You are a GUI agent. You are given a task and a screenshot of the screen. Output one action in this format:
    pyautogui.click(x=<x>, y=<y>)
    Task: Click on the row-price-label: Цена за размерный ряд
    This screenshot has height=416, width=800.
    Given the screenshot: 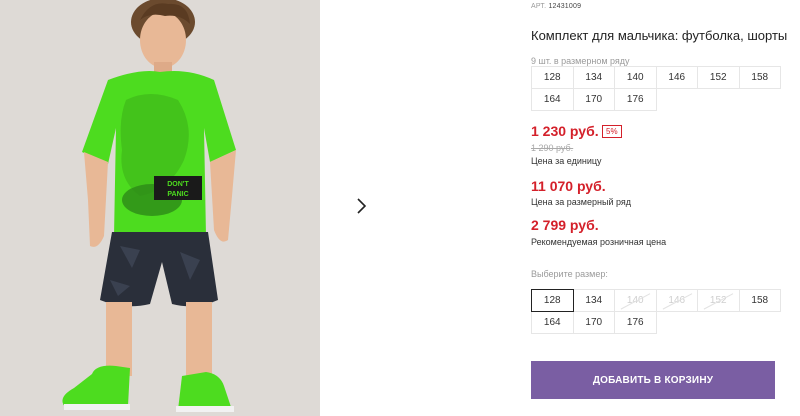 What is the action you would take?
    pyautogui.click(x=581, y=202)
    